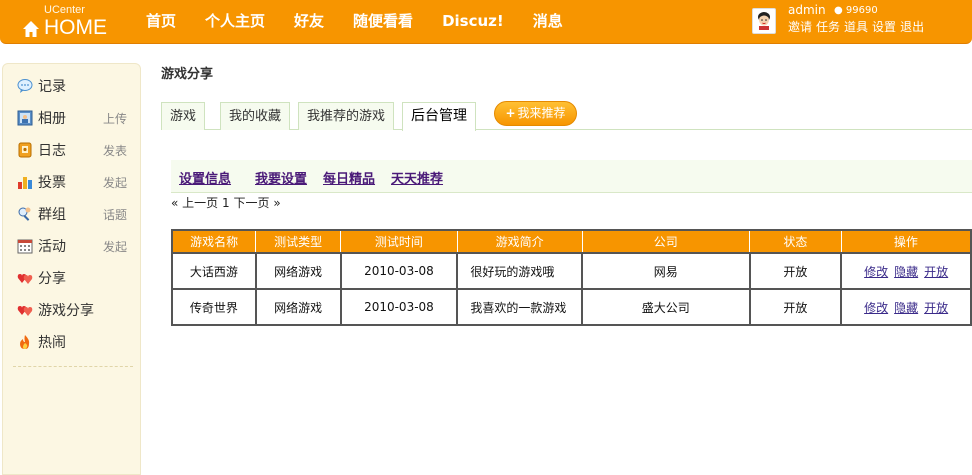 Image resolution: width=972 pixels, height=475 pixels. I want to click on sidebar-item-record: 记录, so click(77, 86).